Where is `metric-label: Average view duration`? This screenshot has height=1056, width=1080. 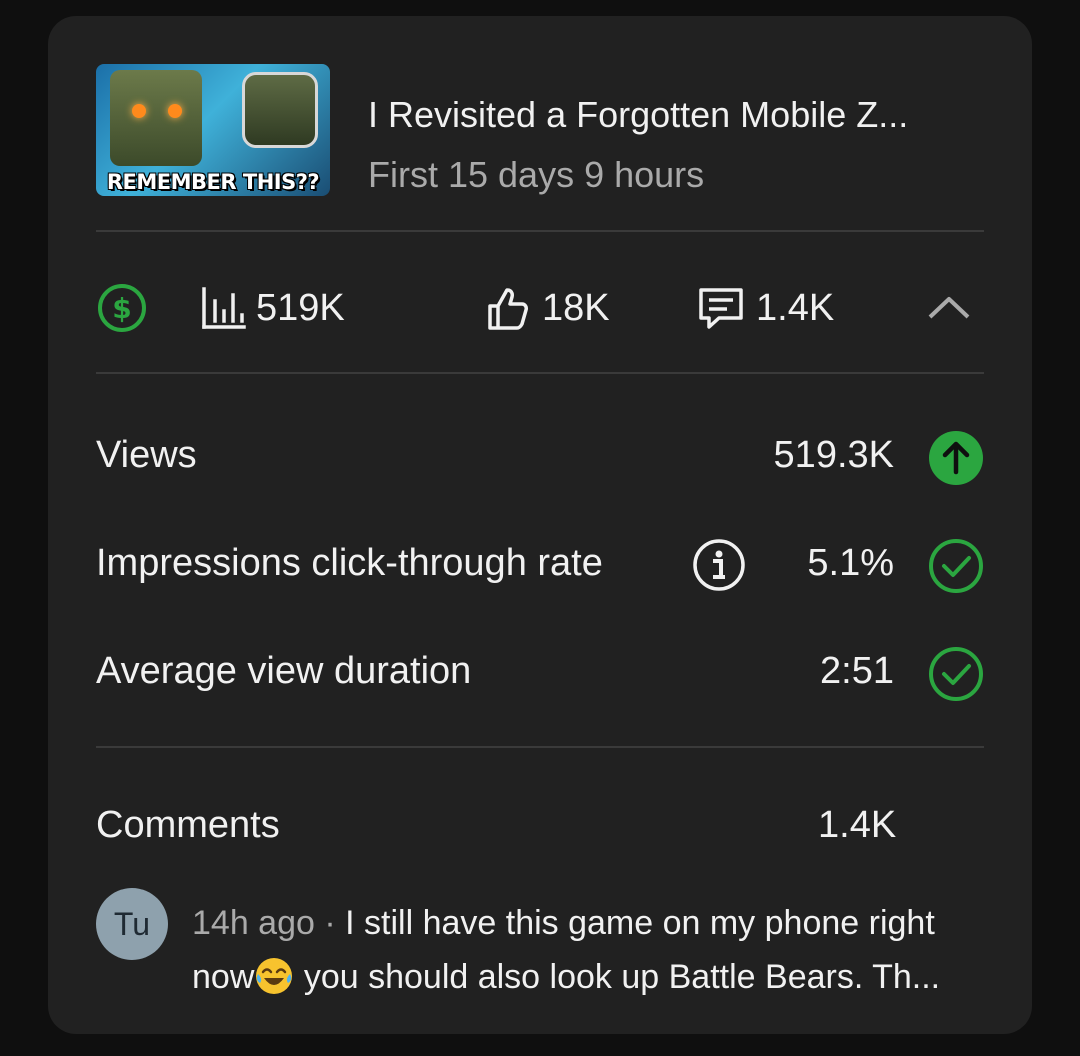 metric-label: Average view duration is located at coordinates (284, 671).